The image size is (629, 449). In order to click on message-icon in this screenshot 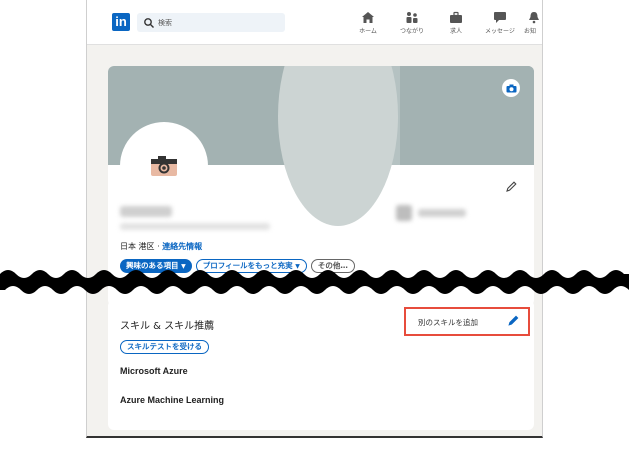, I will do `click(500, 17)`.